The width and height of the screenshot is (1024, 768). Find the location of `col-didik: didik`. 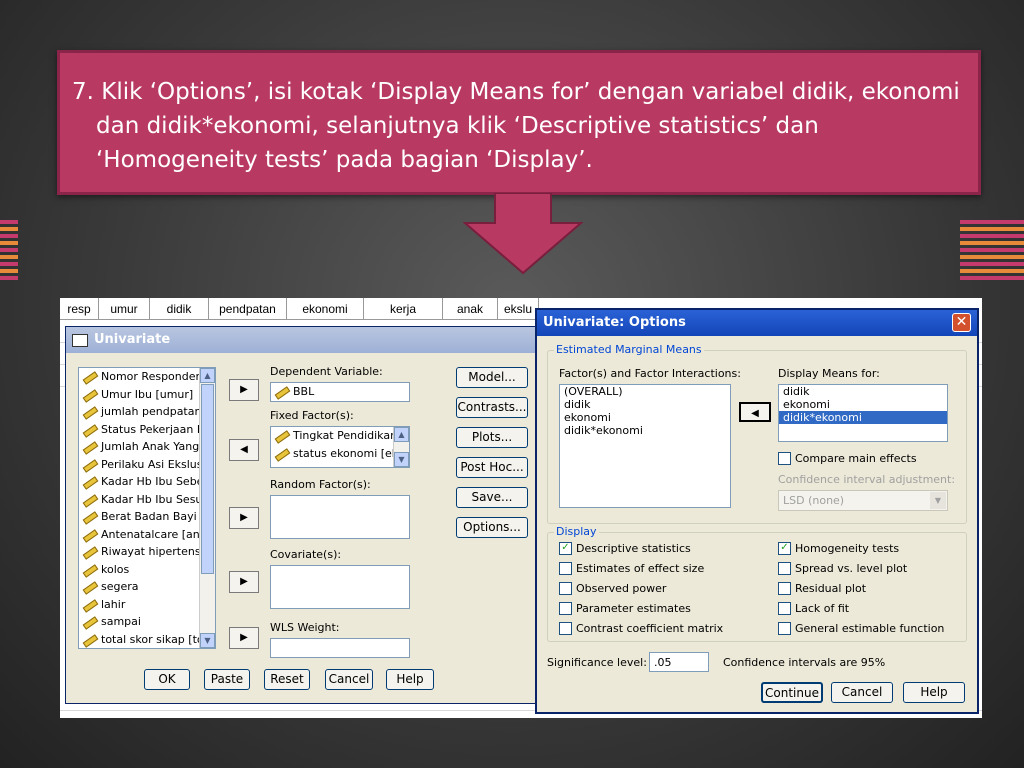

col-didik: didik is located at coordinates (179, 309).